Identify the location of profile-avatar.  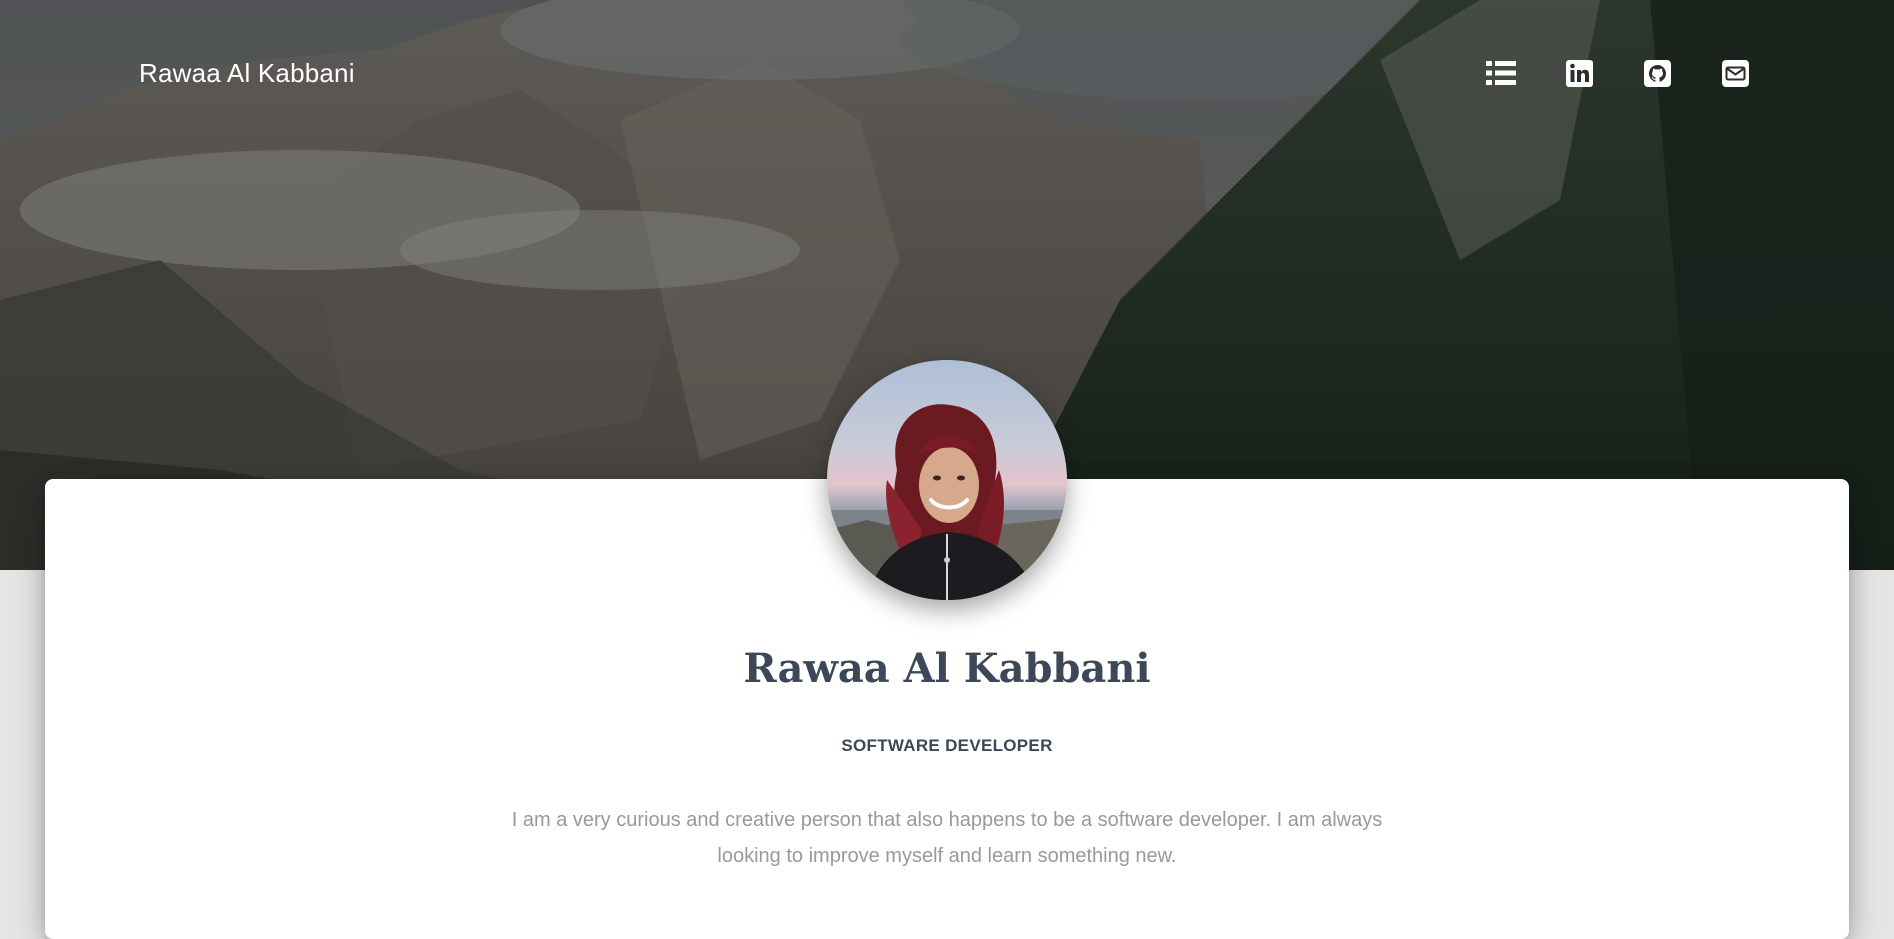
(947, 480).